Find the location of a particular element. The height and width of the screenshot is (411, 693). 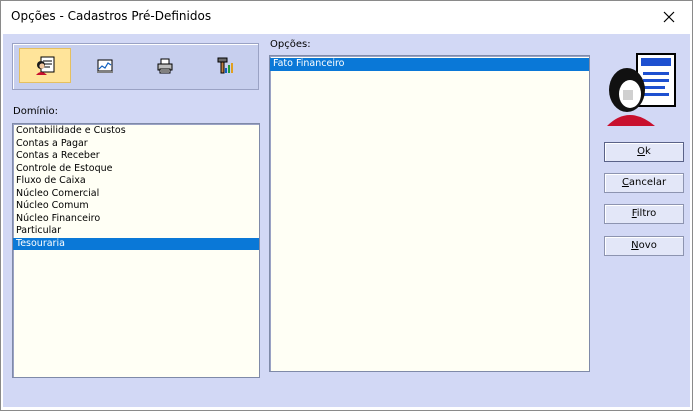

filter-label: iltro is located at coordinates (646, 213).